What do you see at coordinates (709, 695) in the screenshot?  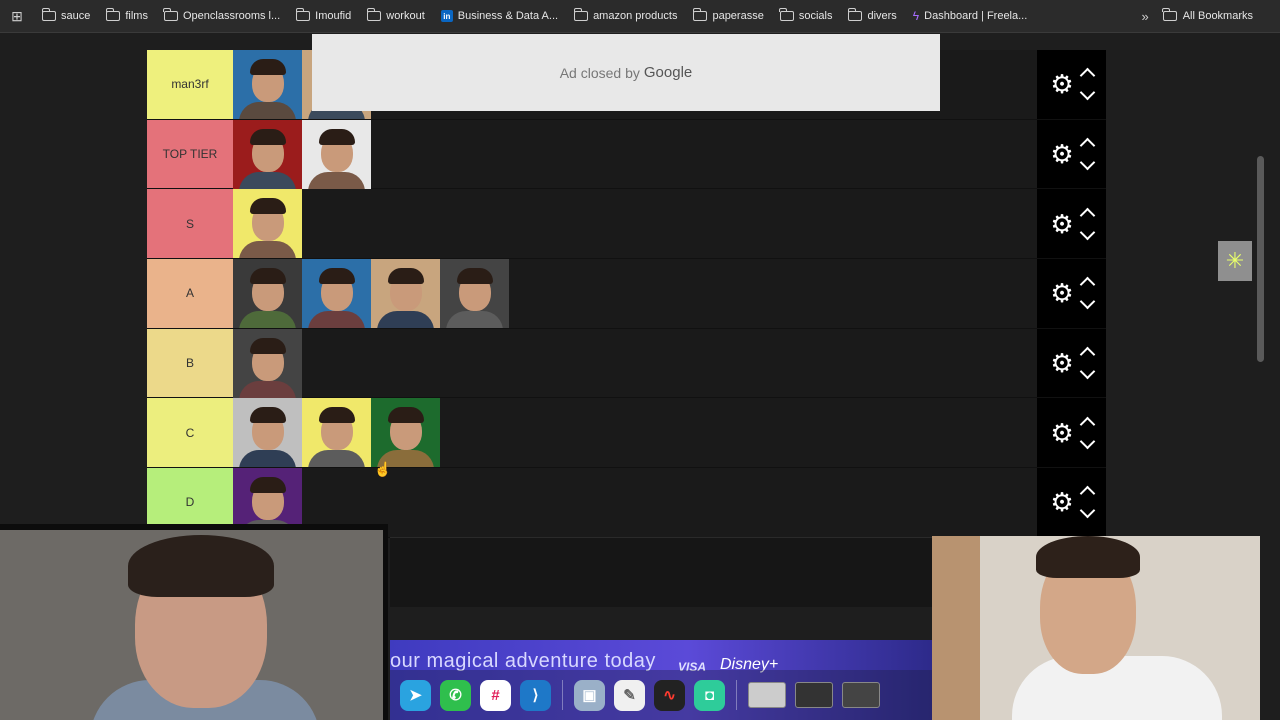 I see `streamlabs-icon: ◘` at bounding box center [709, 695].